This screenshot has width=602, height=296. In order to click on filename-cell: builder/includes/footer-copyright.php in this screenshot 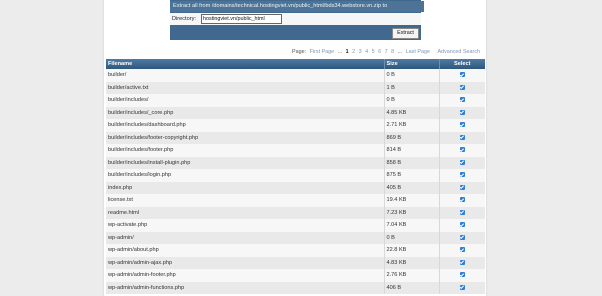, I will do `click(245, 137)`.